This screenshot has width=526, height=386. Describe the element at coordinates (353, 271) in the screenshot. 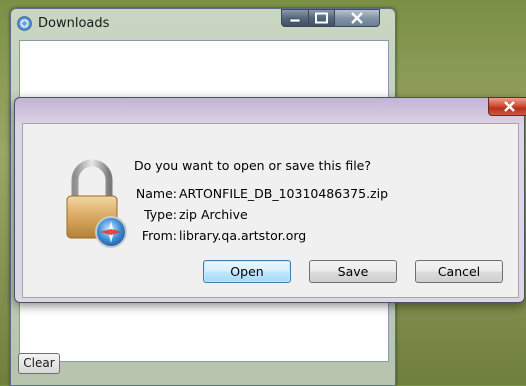

I see `save-button: Save` at that location.